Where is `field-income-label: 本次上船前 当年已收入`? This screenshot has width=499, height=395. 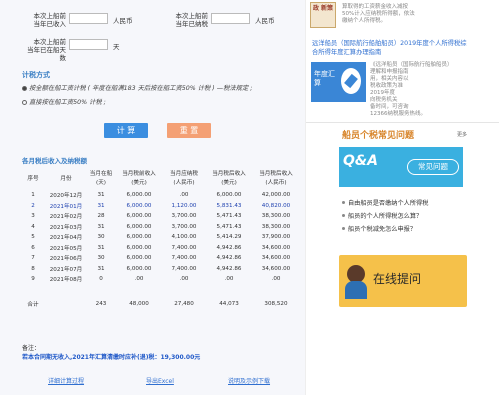 field-income-label: 本次上船前 当年已收入 is located at coordinates (50, 20).